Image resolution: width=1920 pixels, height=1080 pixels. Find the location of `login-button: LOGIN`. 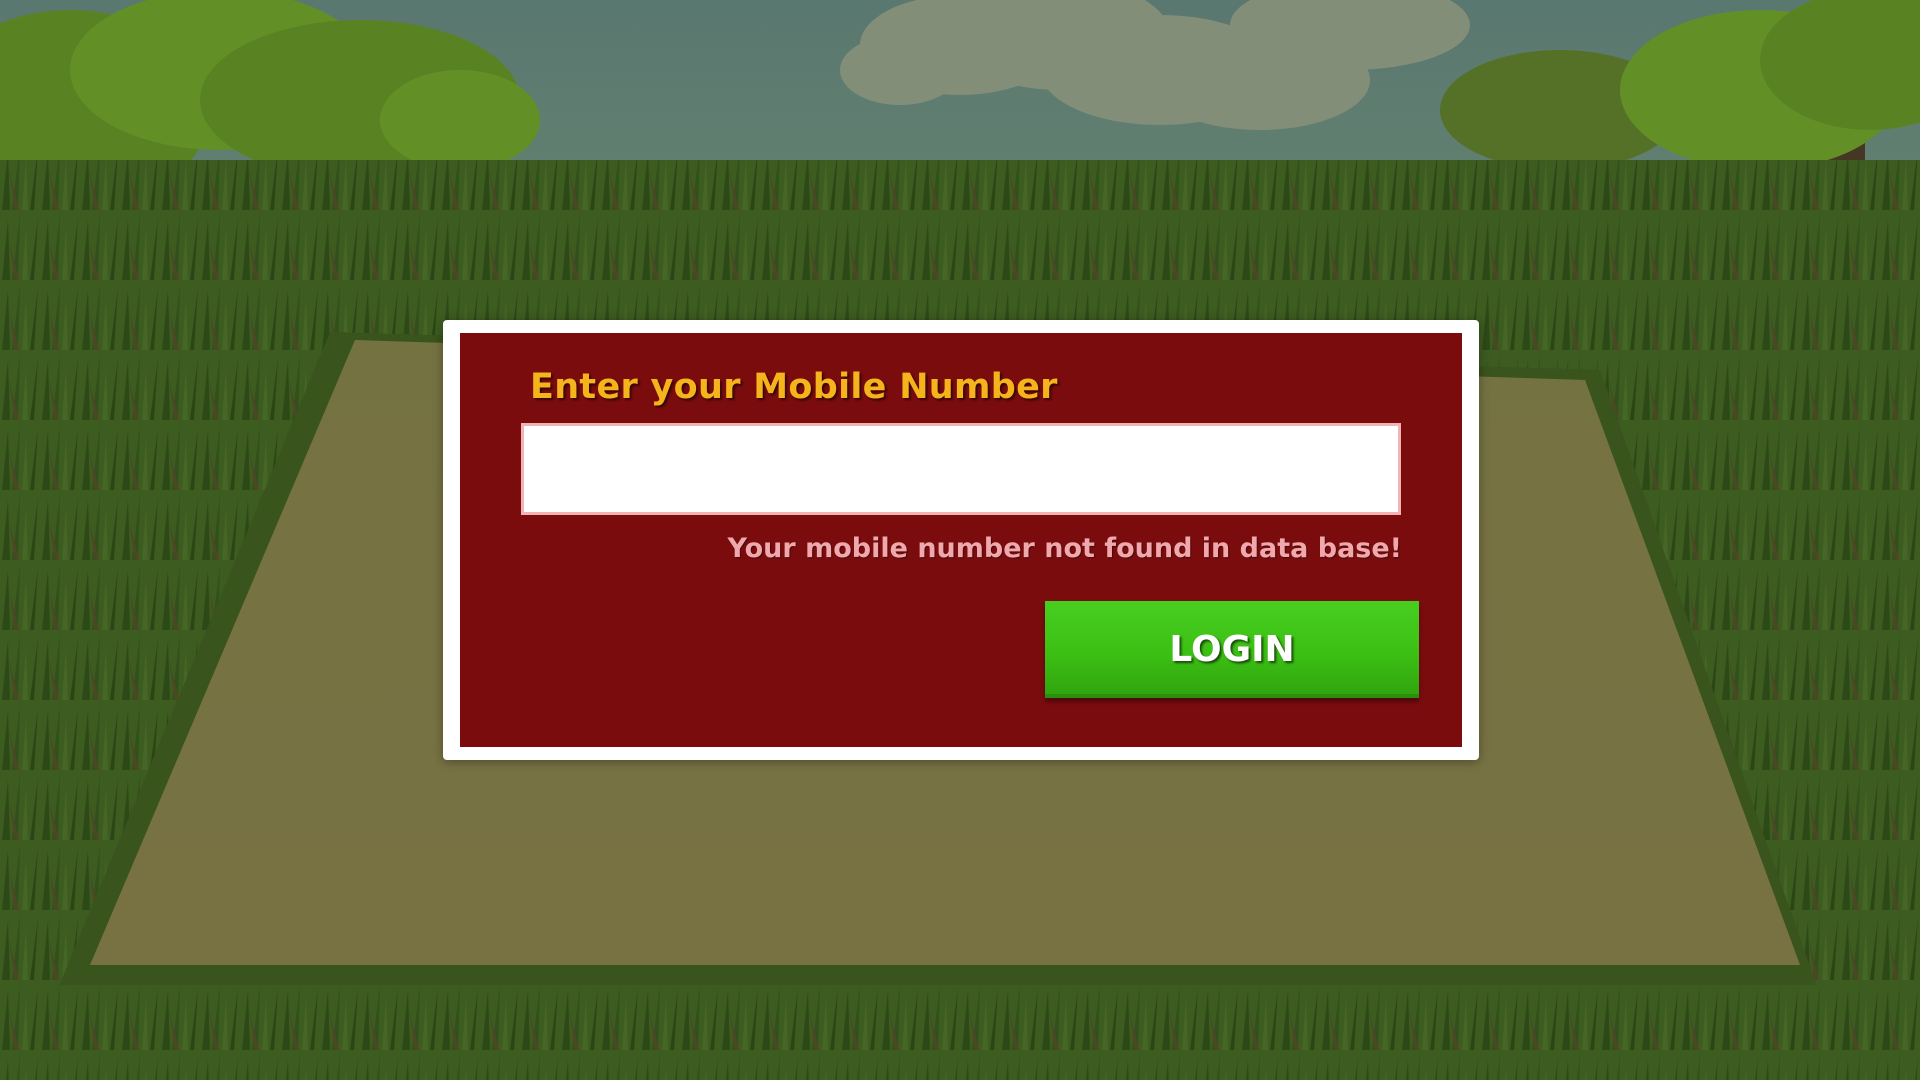

login-button: LOGIN is located at coordinates (1232, 649).